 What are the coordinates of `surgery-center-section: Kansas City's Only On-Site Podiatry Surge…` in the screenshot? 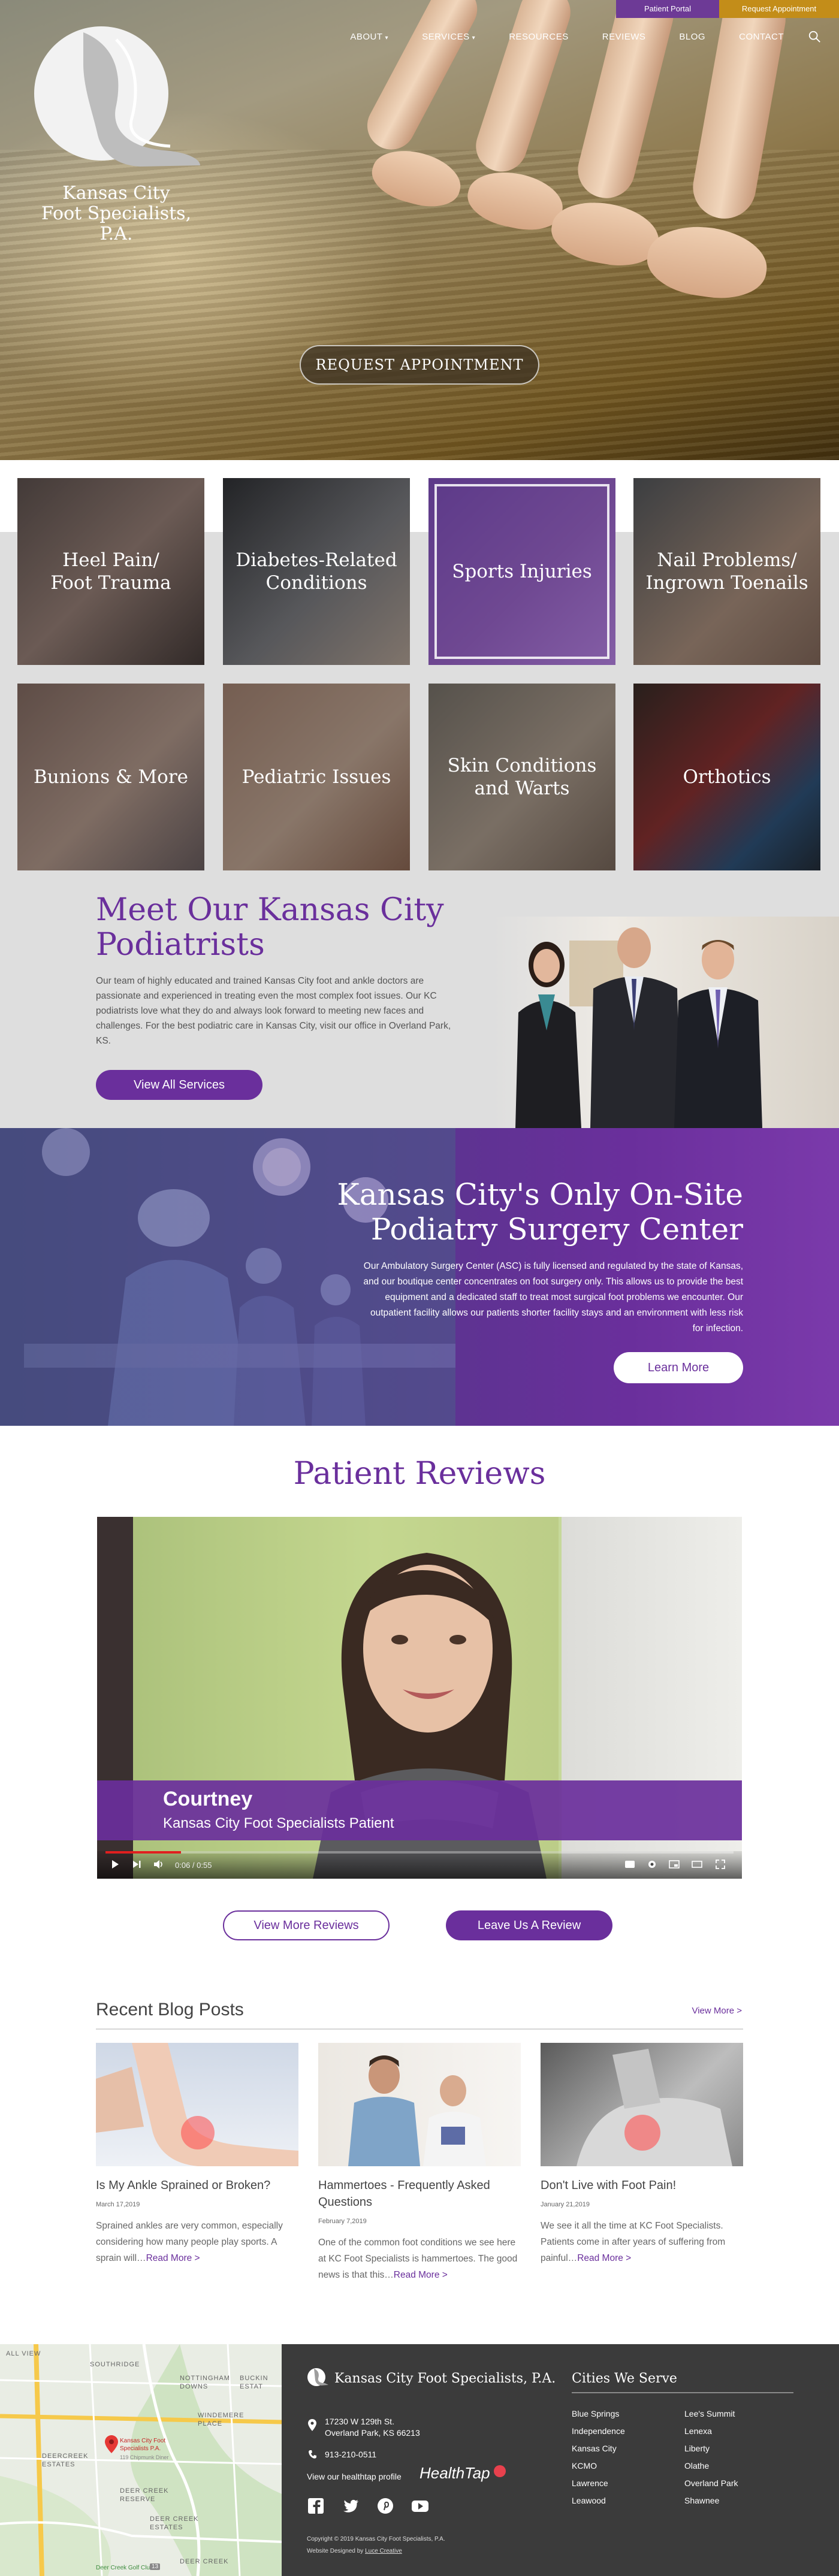 It's located at (419, 1277).